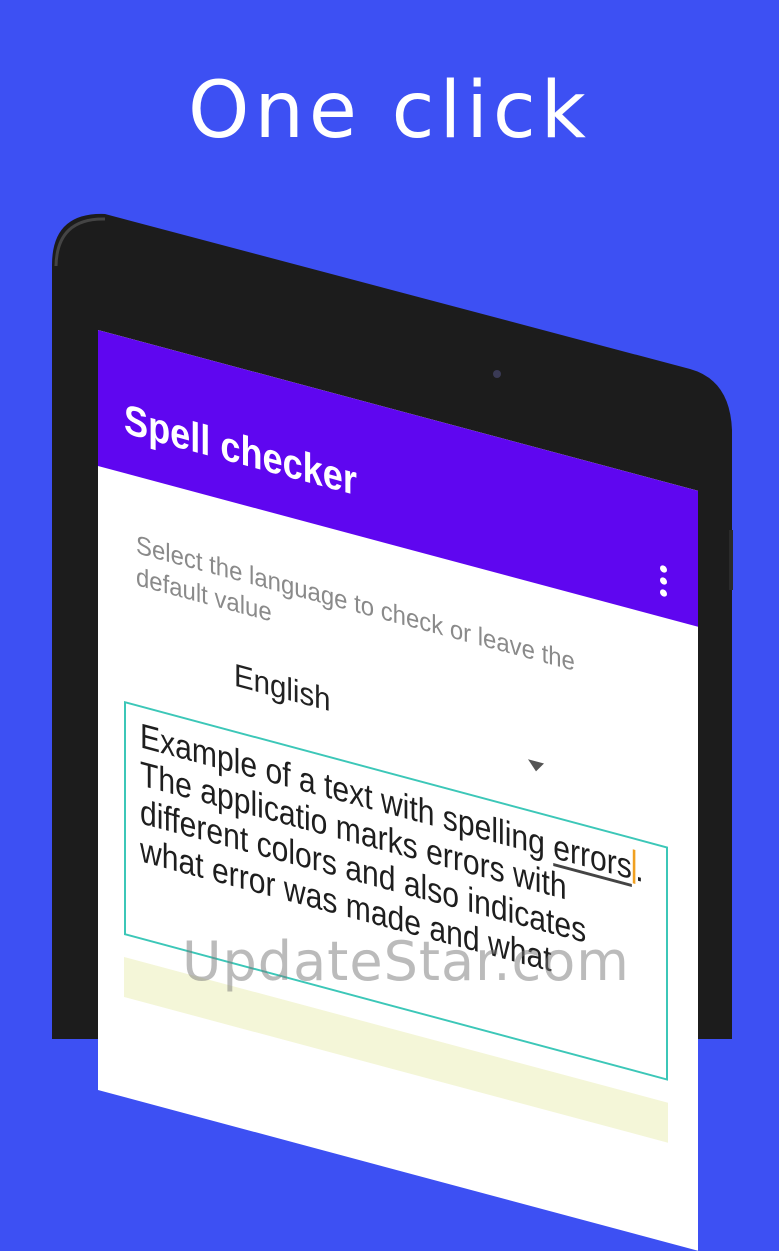 The width and height of the screenshot is (779, 1251). What do you see at coordinates (731, 560) in the screenshot?
I see `side-button` at bounding box center [731, 560].